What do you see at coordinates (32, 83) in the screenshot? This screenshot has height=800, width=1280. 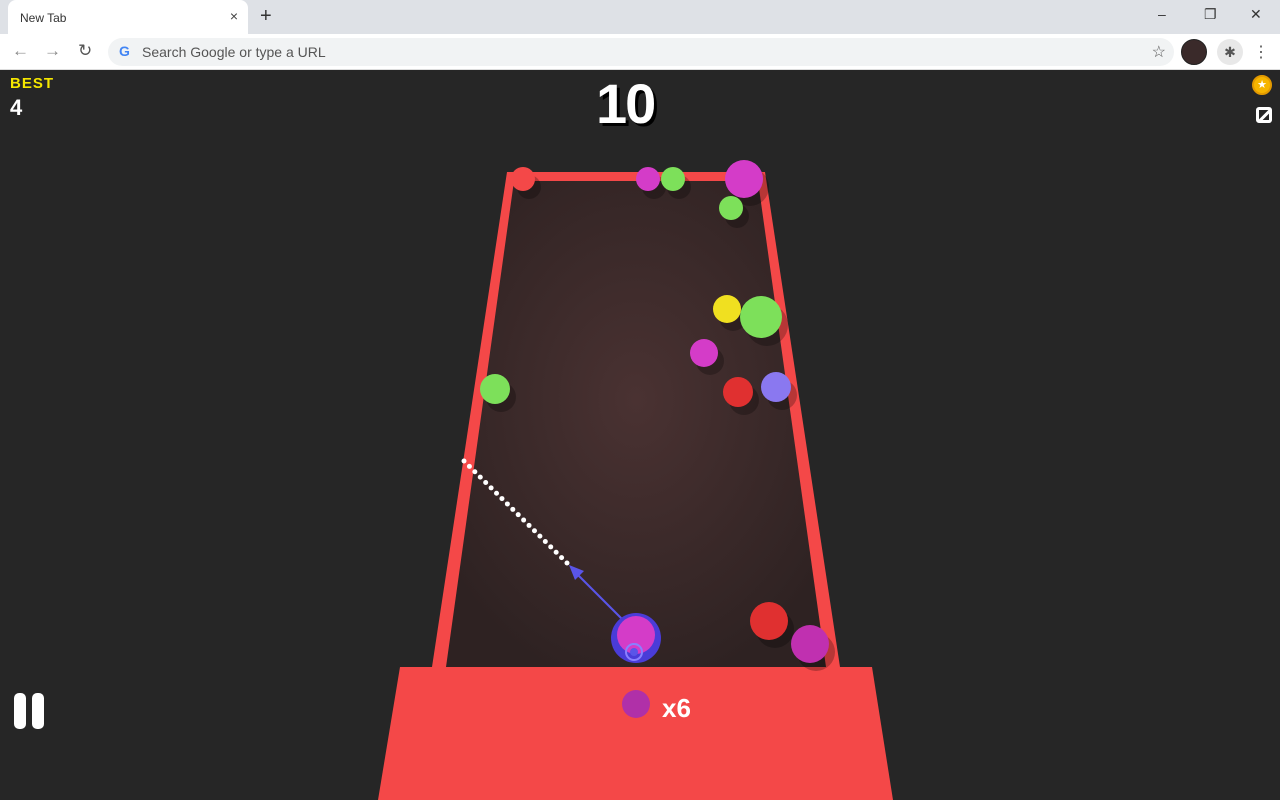 I see `best-label: BEST` at bounding box center [32, 83].